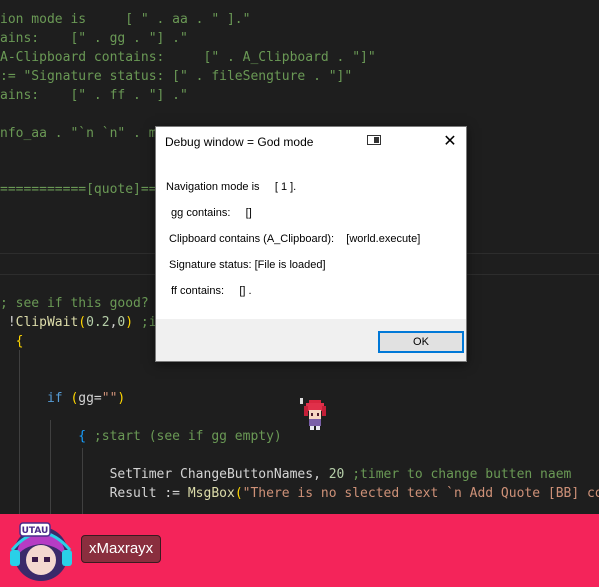 This screenshot has height=587, width=599. I want to click on code-token: MsgBox, so click(211, 493).